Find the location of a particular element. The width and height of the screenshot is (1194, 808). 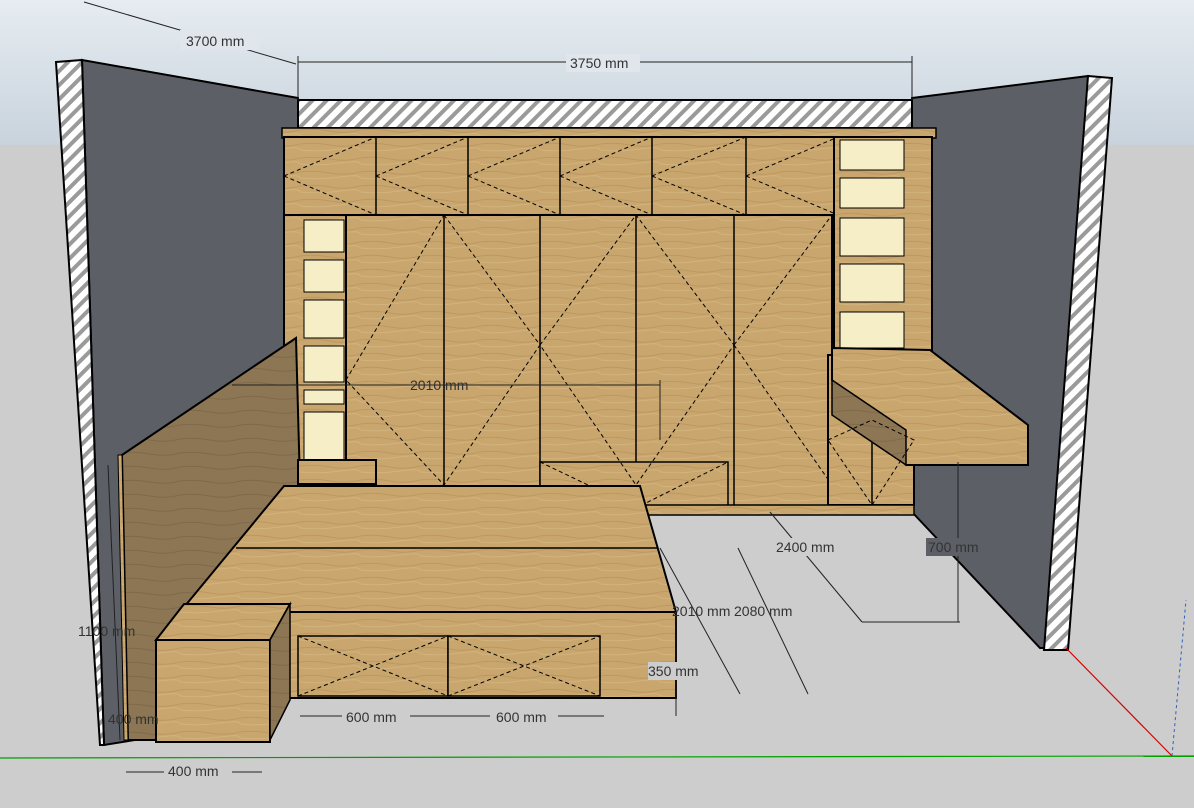

label-drawer-1: 600 mm is located at coordinates (371, 717).